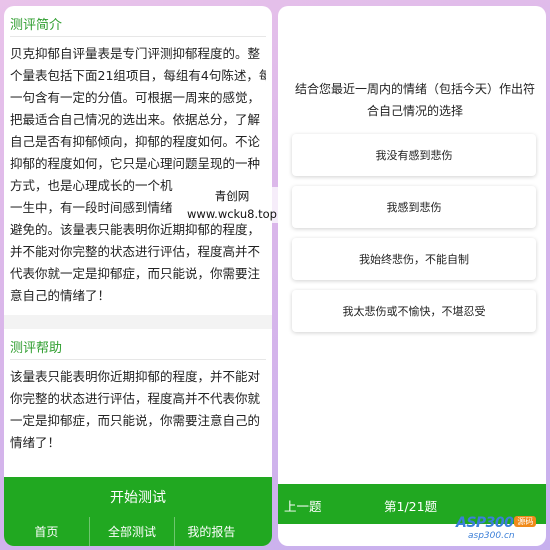 This screenshot has height=550, width=550. What do you see at coordinates (36, 348) in the screenshot?
I see `help-title: 测评帮助` at bounding box center [36, 348].